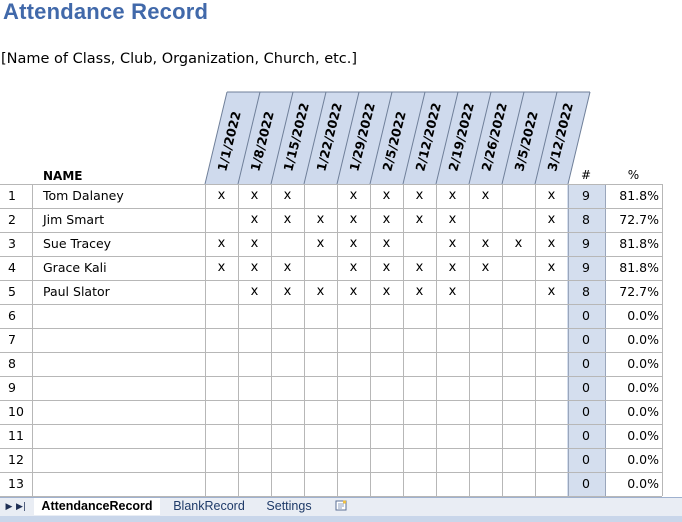 This screenshot has width=682, height=522. Describe the element at coordinates (62, 176) in the screenshot. I see `name-column-header: NAME` at that location.